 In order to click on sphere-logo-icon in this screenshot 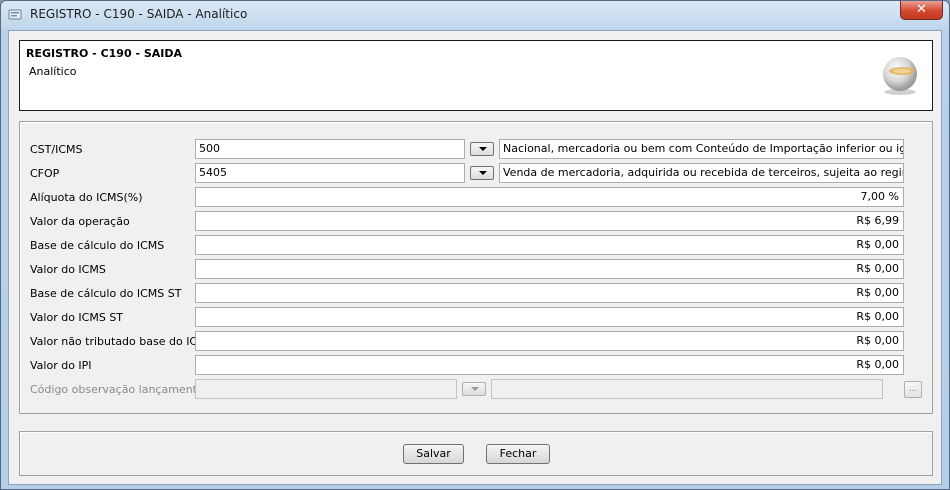, I will do `click(900, 76)`.